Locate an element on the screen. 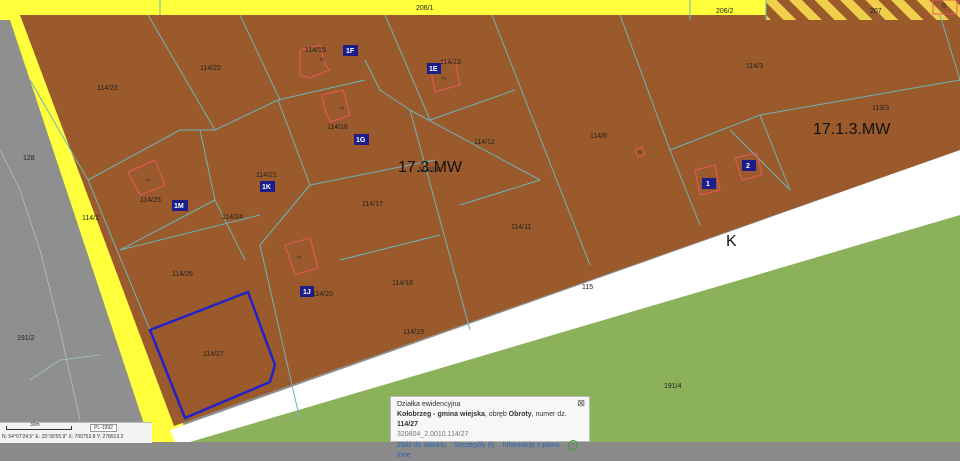 The image size is (960, 461). building-tag: 1F is located at coordinates (350, 50).